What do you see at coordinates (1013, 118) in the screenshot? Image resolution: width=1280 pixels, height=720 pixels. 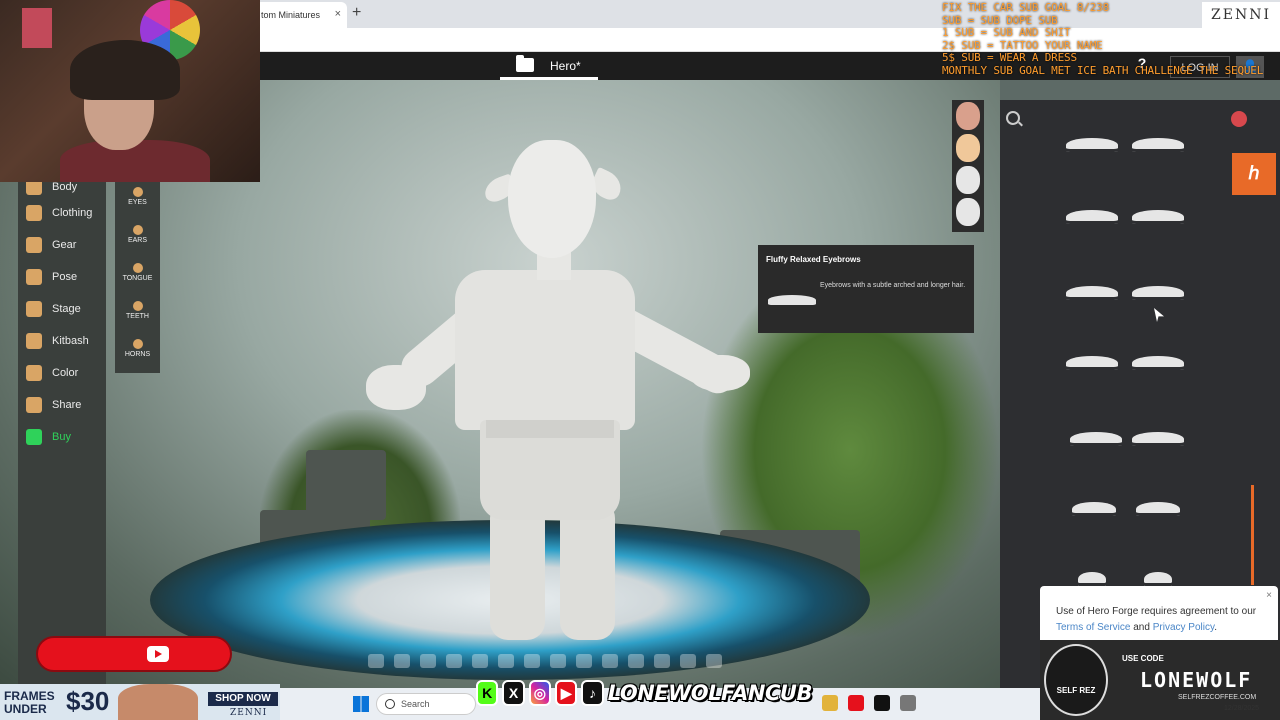 I see `search-icon` at bounding box center [1013, 118].